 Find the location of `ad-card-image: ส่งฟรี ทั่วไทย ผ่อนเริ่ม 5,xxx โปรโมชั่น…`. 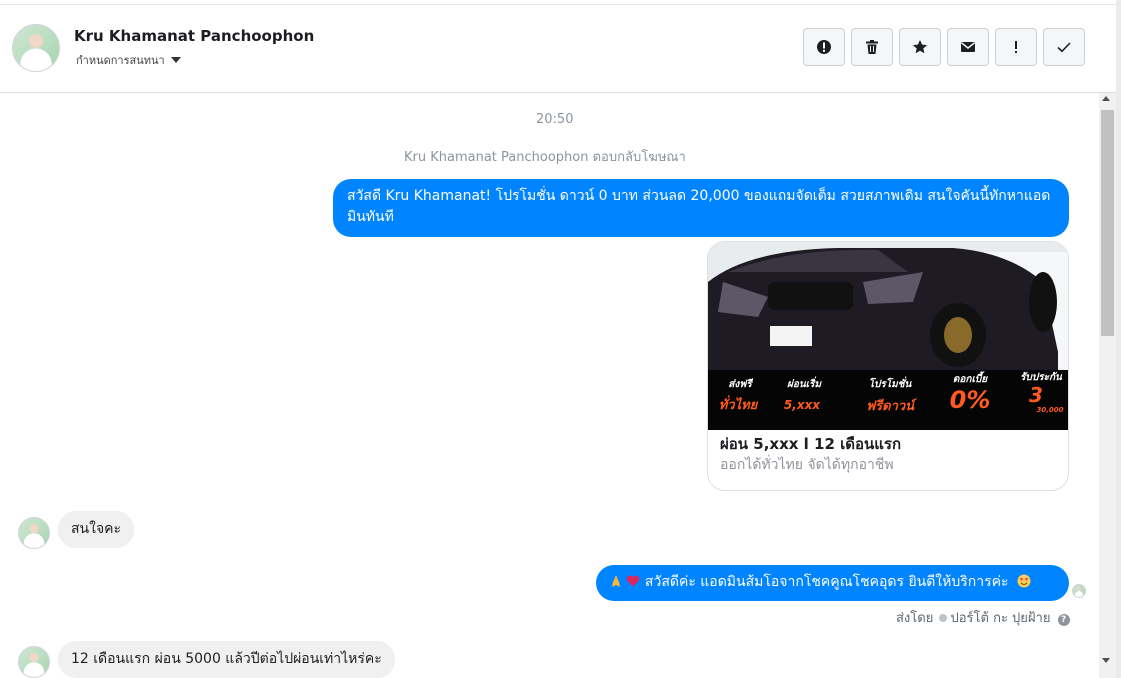

ad-card-image: ส่งฟรี ทั่วไทย ผ่อนเริ่ม 5,xxx โปรโมชั่น… is located at coordinates (888, 336).